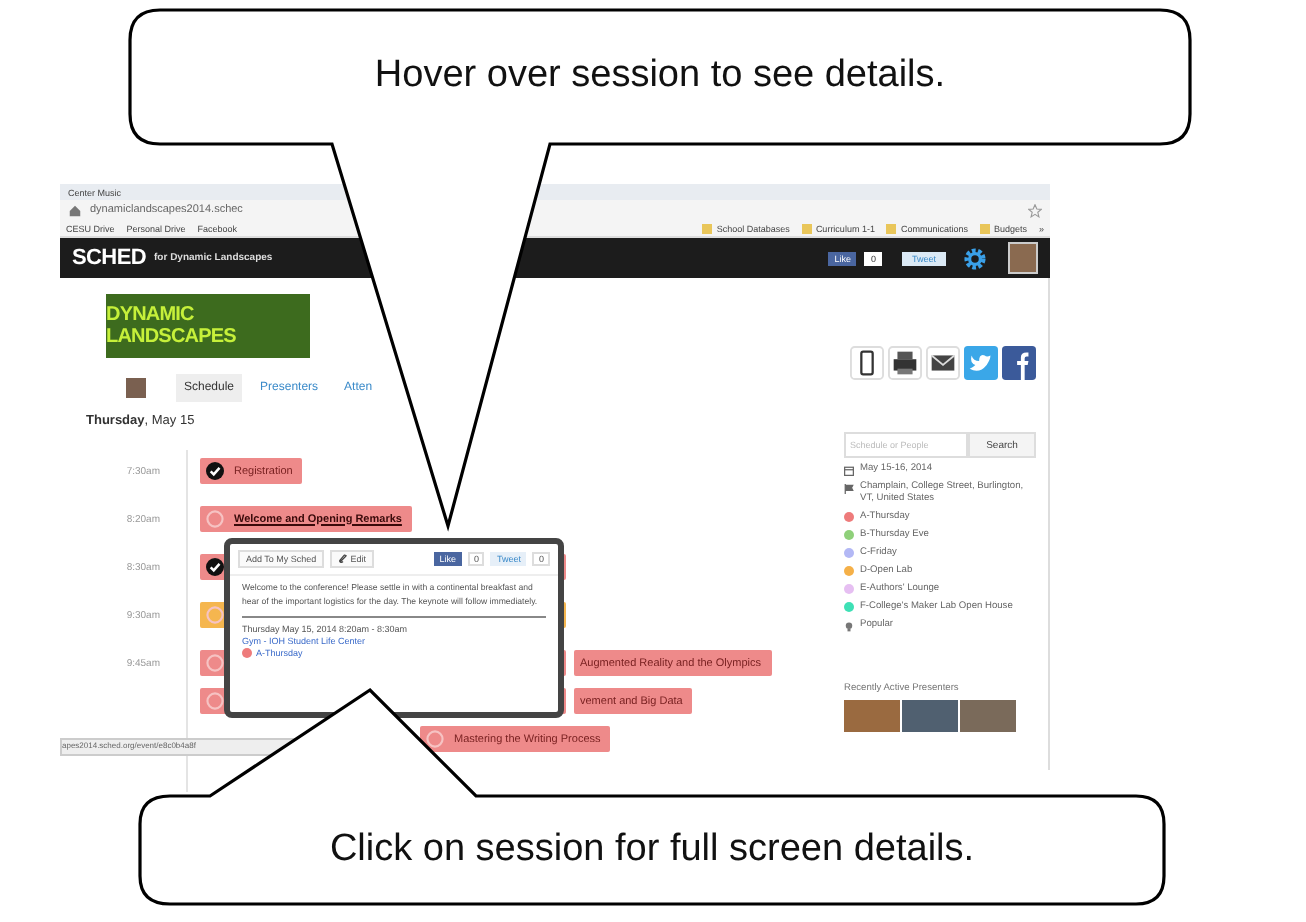 Image resolution: width=1306 pixels, height=922 pixels. I want to click on sched-logo: SCHED, so click(109, 258).